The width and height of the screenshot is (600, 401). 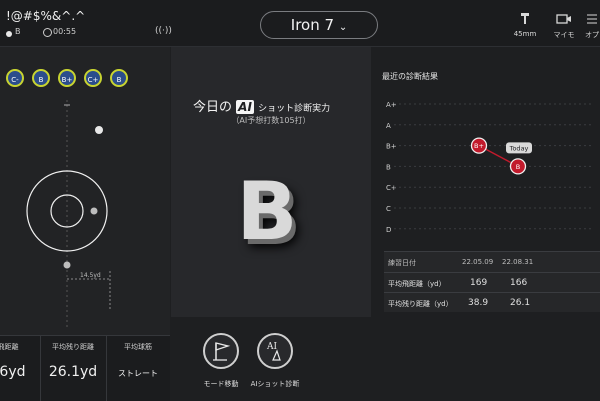 I want to click on stat-remaining: 平均残り距離 26.1yd, so click(x=73, y=368).